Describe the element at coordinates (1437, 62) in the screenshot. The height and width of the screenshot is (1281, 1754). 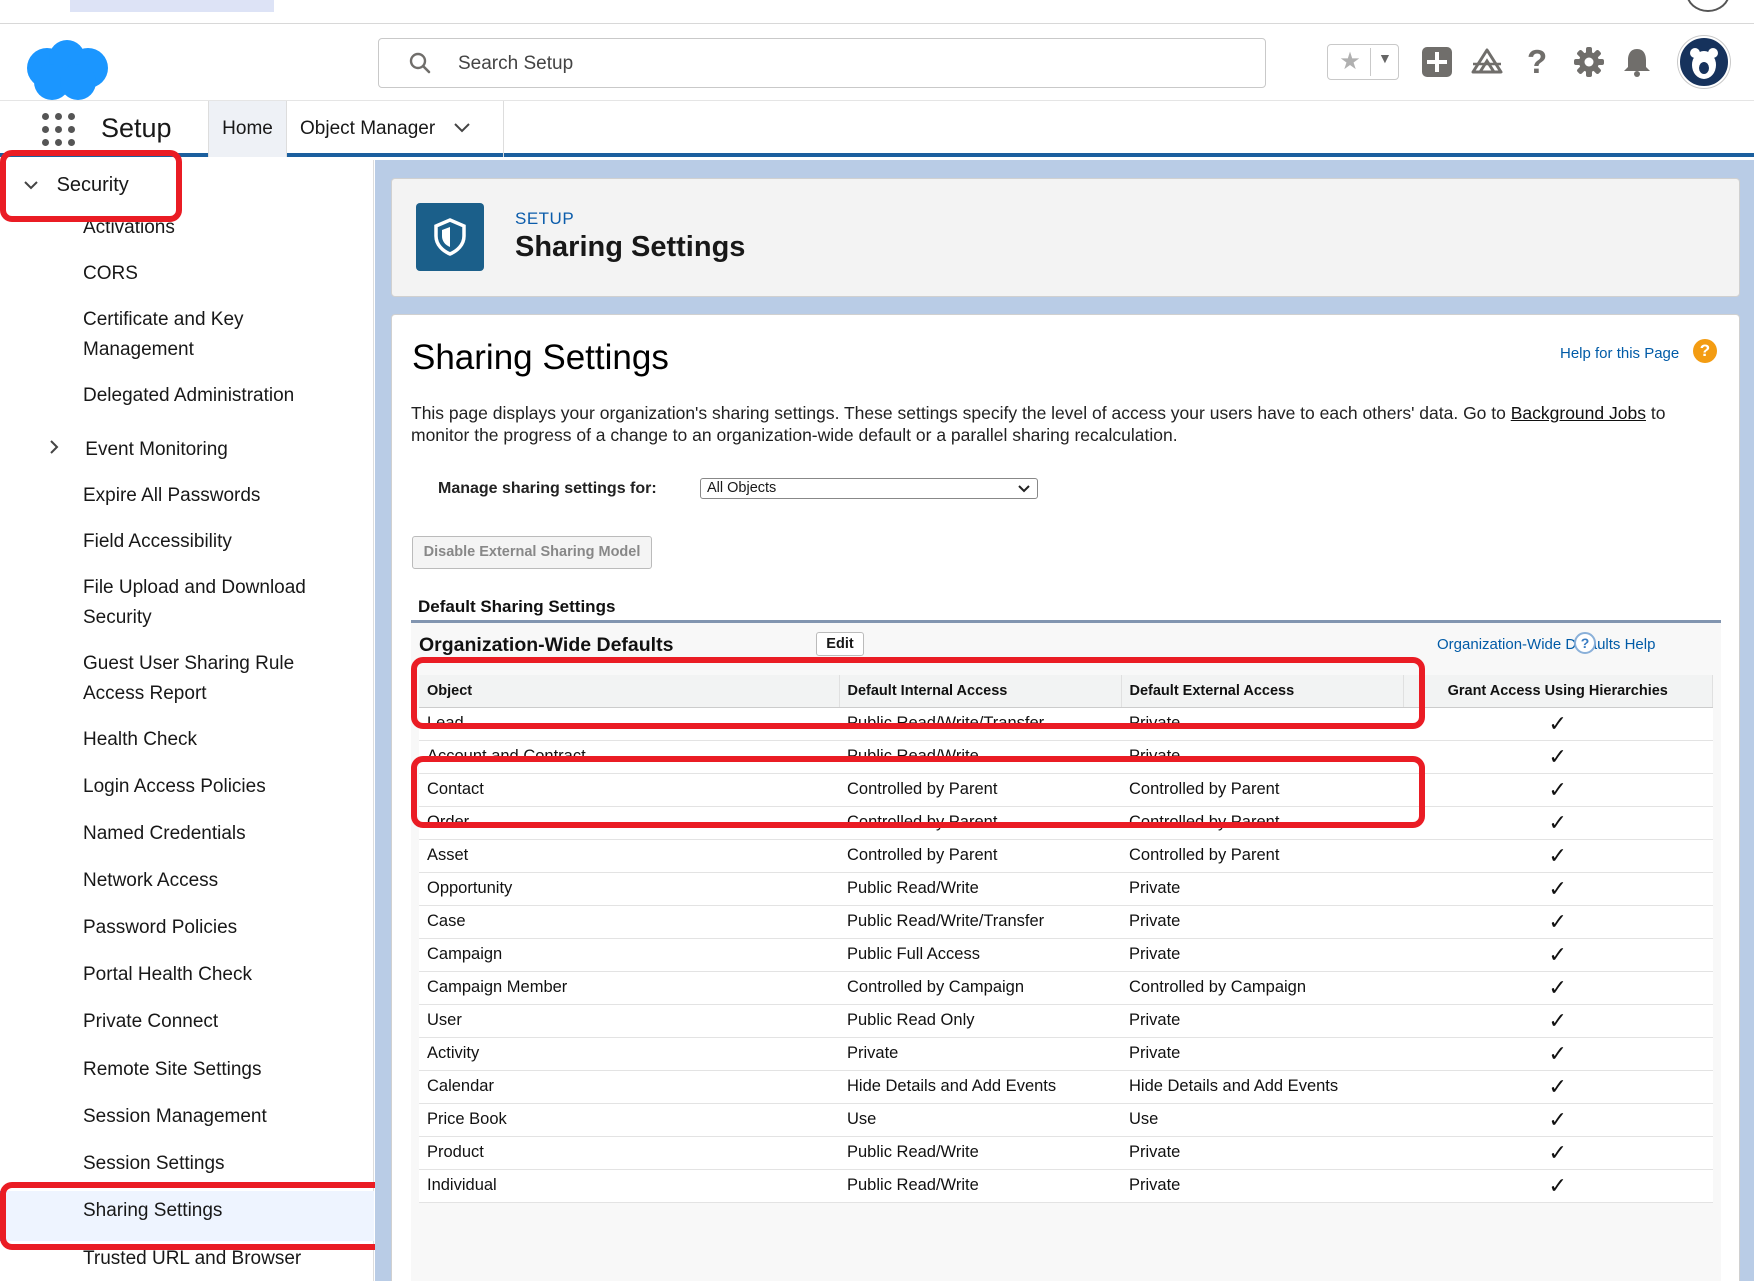
I see `add-icon` at that location.